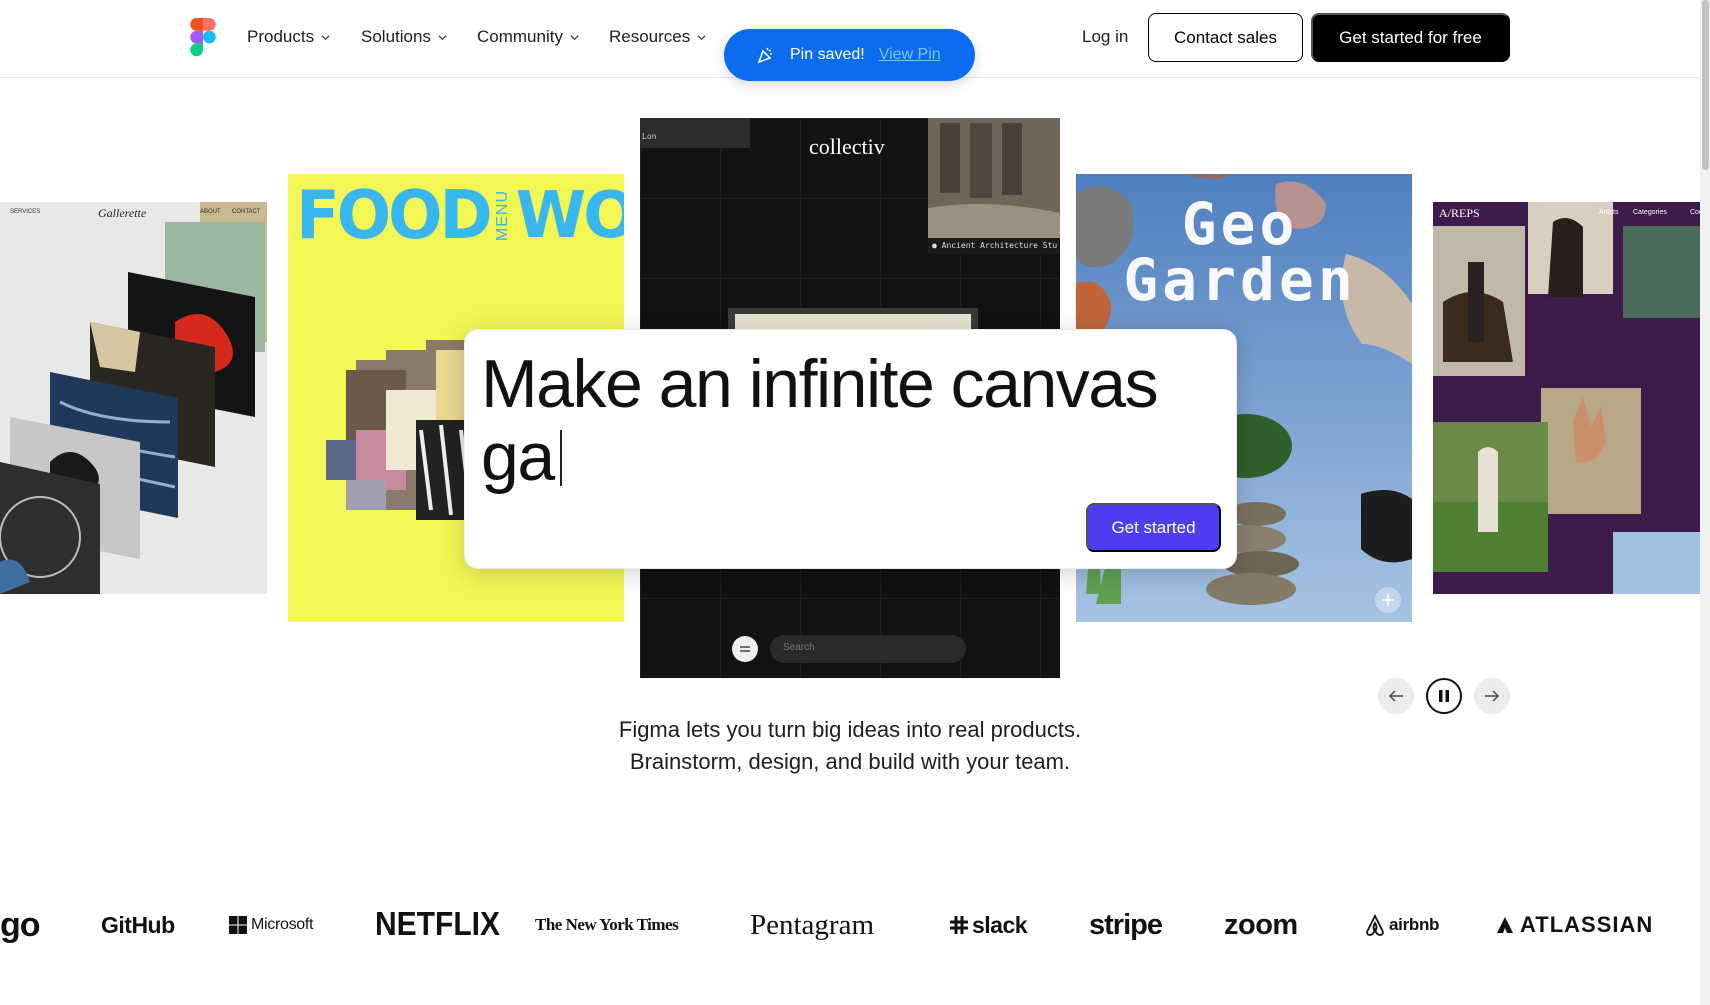  I want to click on atlassian-triangle-icon, so click(1505, 925).